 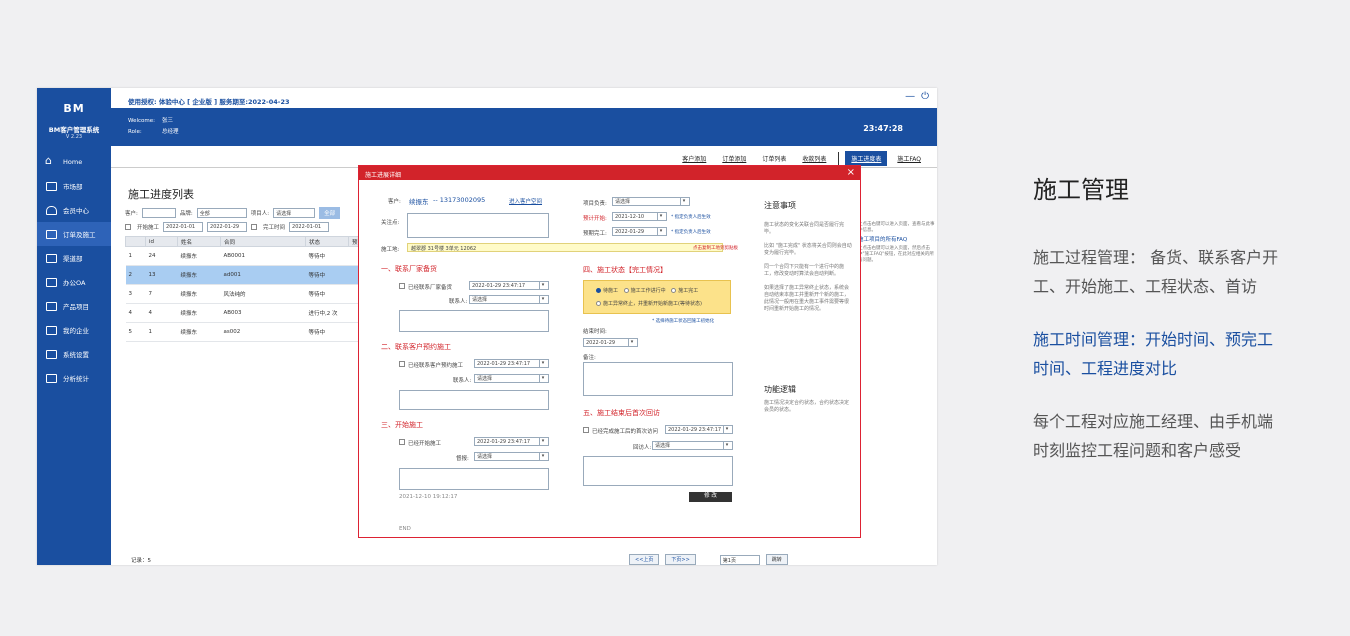 I want to click on license-text: 使用授权: 体验中心 [ 企业版 ] 服务期至:2022-04-23, so click(x=209, y=102).